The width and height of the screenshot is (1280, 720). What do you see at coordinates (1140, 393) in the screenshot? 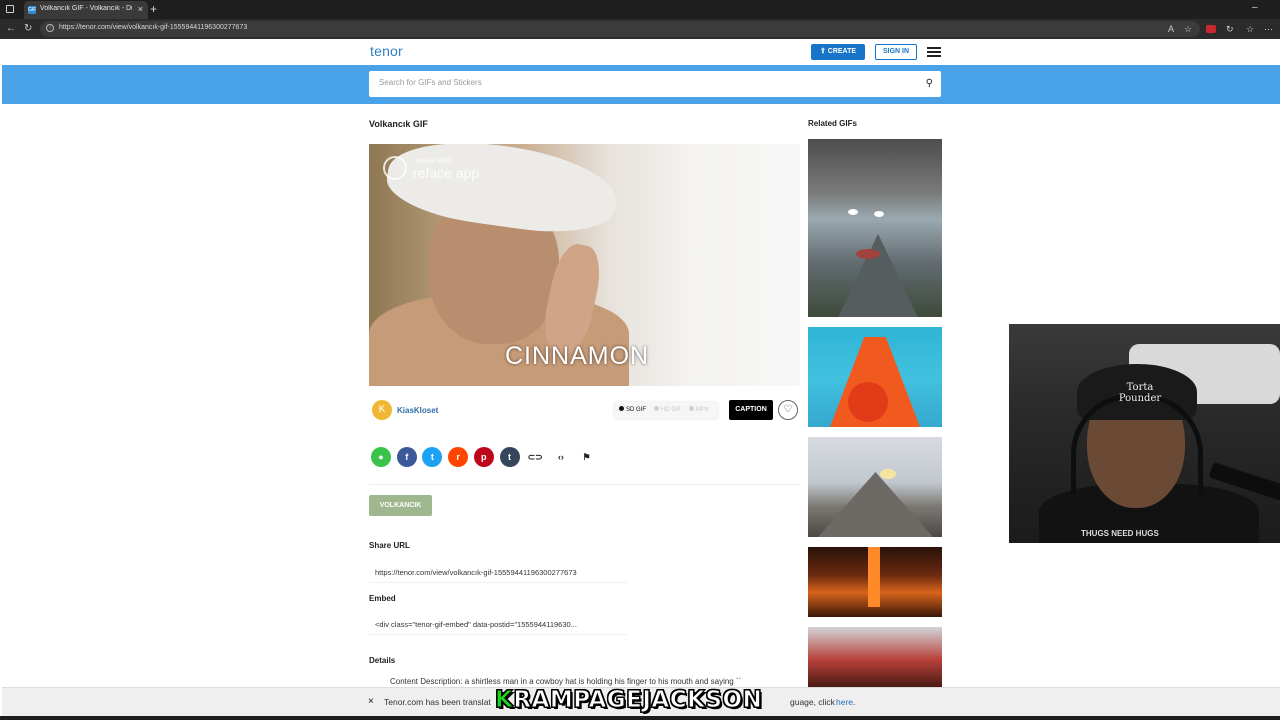
I see `hat-text: Torta Pounder` at bounding box center [1140, 393].